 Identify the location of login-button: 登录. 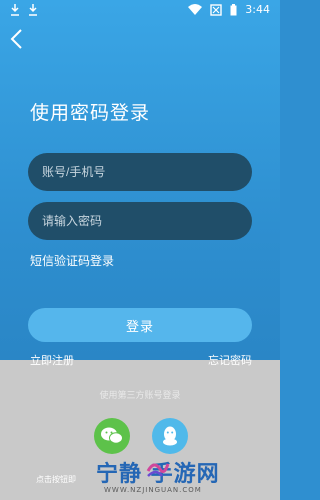
(140, 325).